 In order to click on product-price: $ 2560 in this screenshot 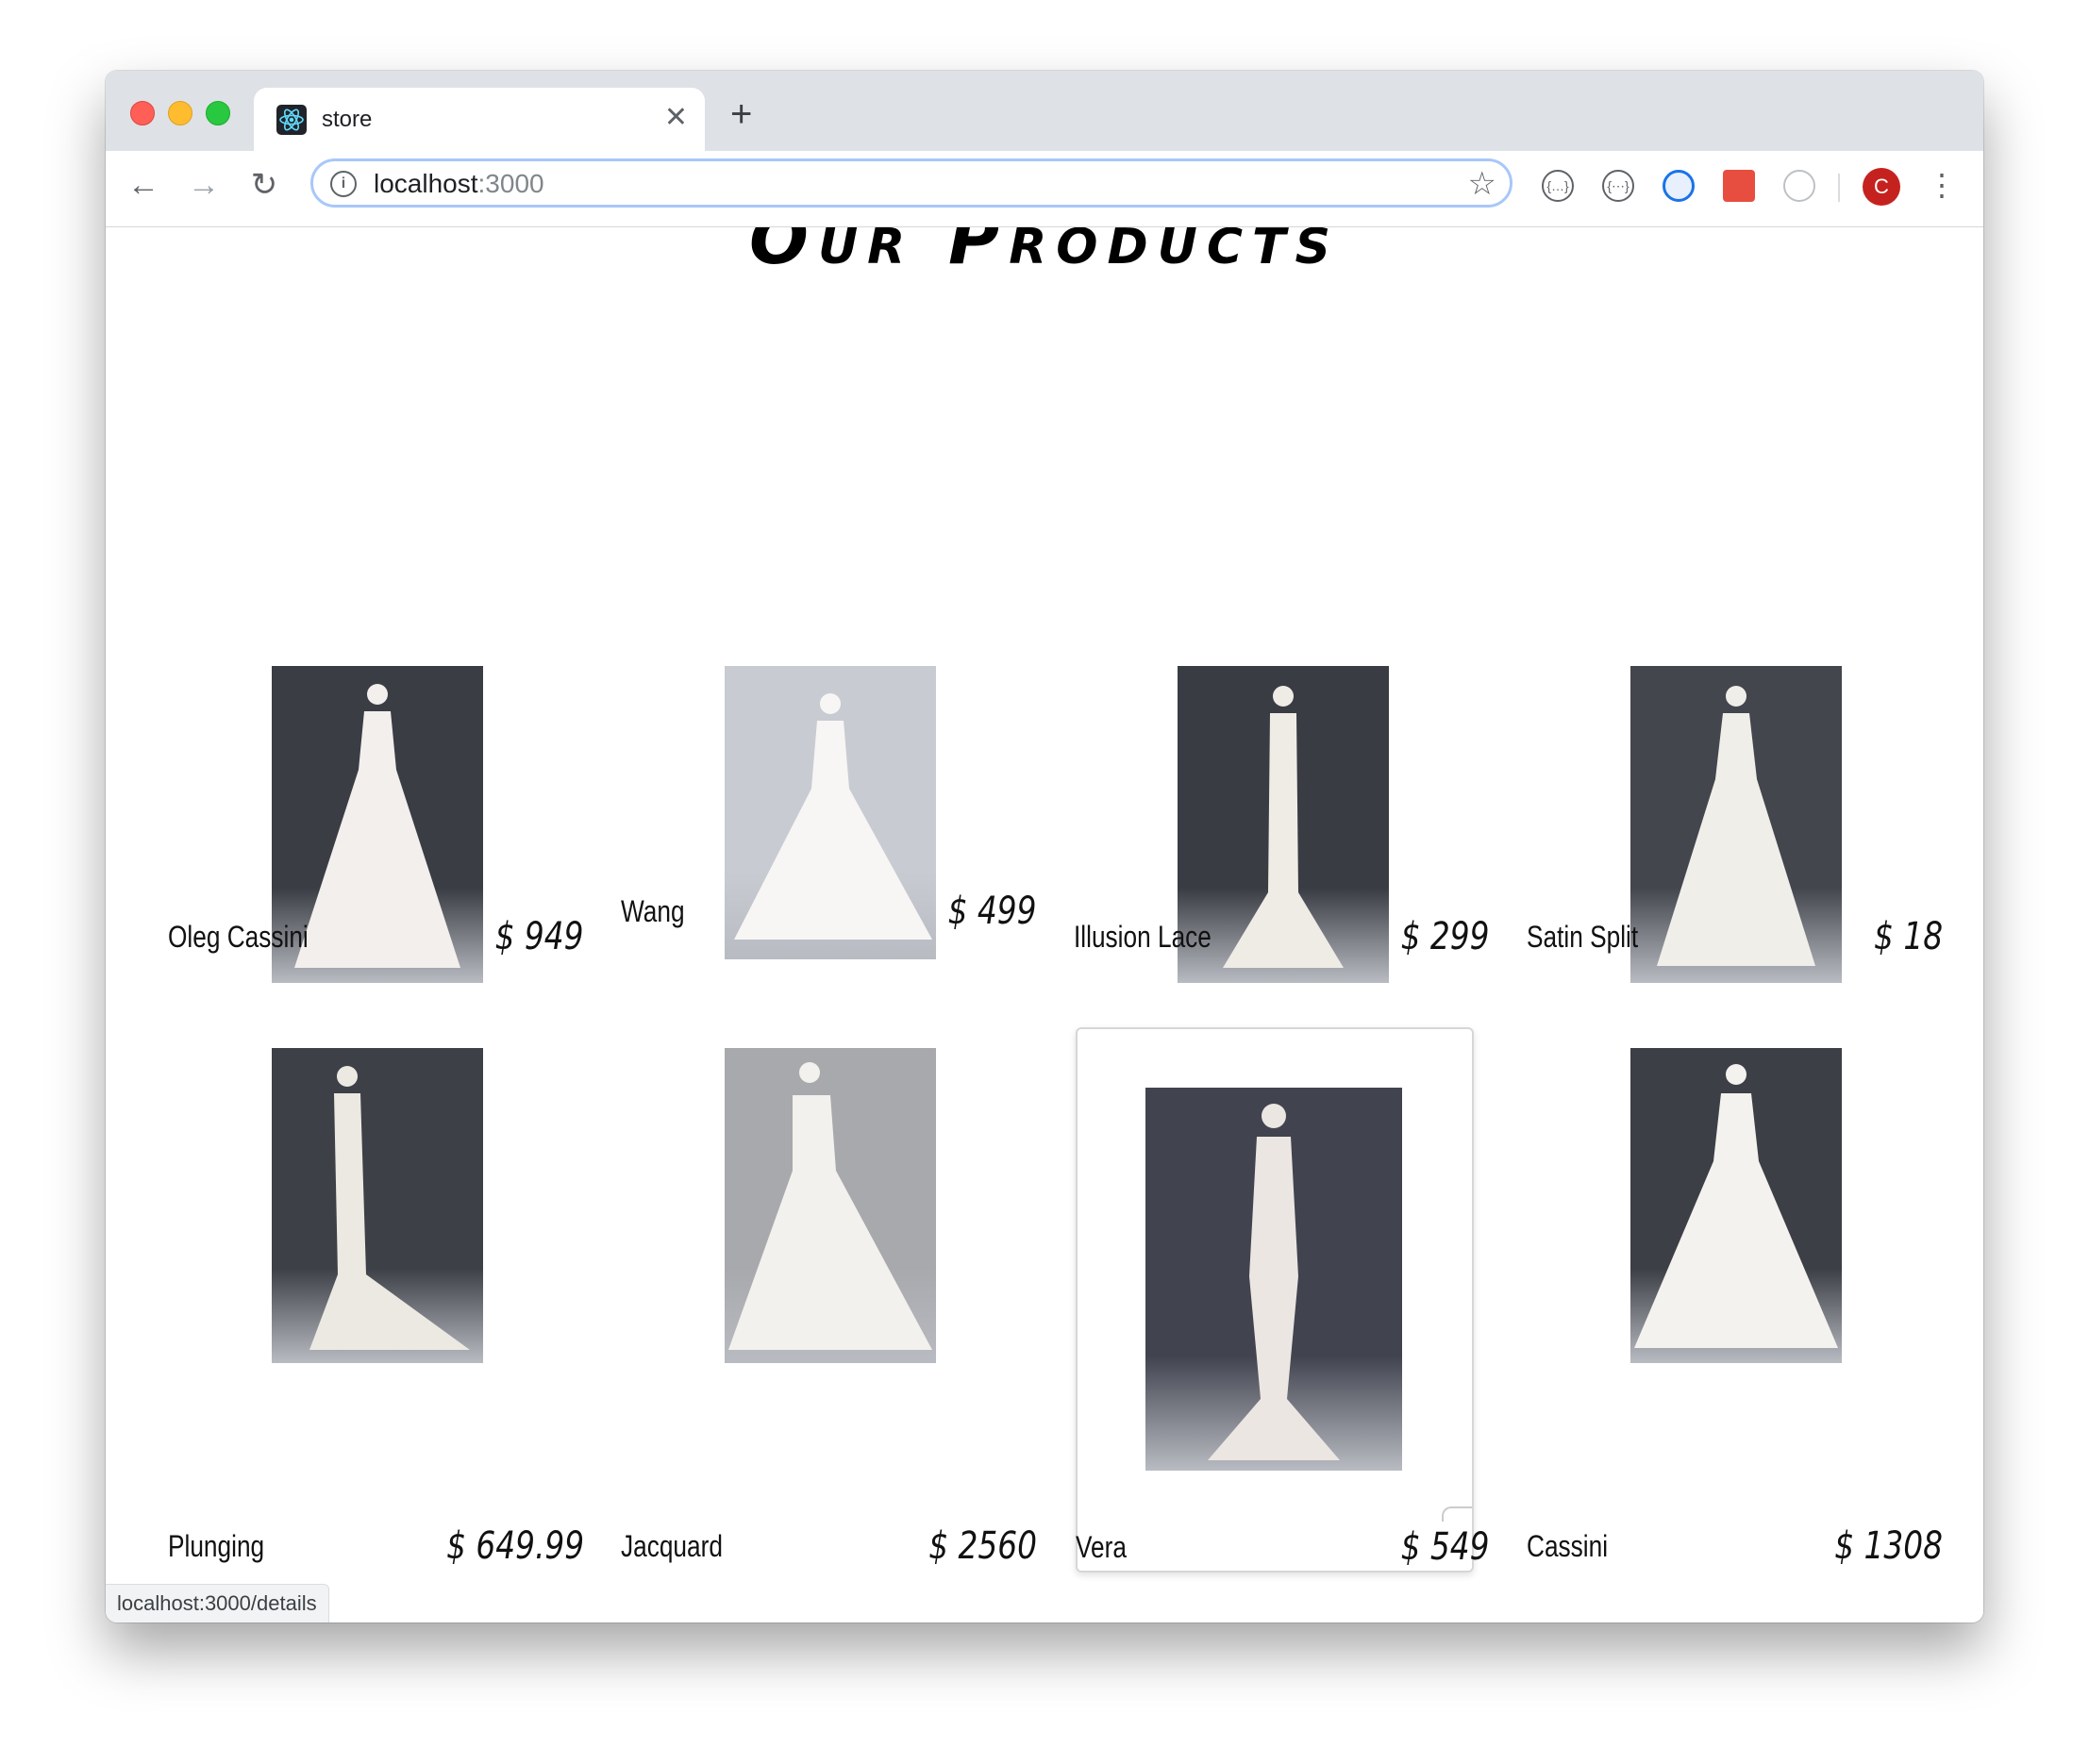, I will do `click(982, 1546)`.